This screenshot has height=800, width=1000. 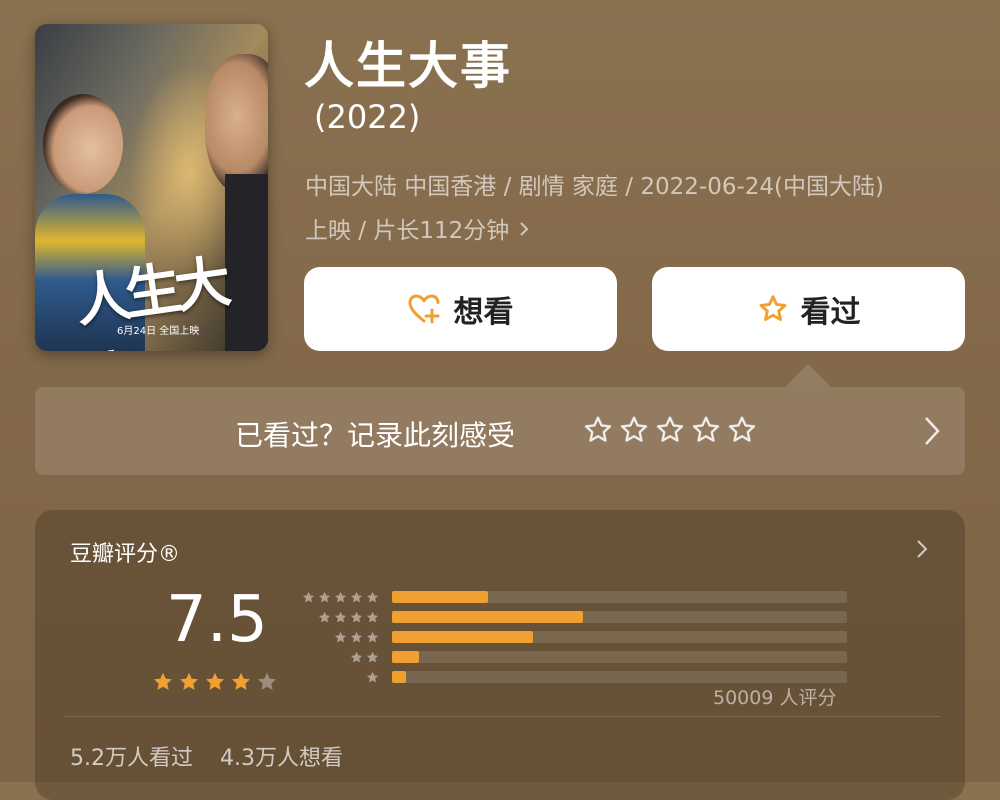 What do you see at coordinates (267, 681) in the screenshot?
I see `star-empty-icon` at bounding box center [267, 681].